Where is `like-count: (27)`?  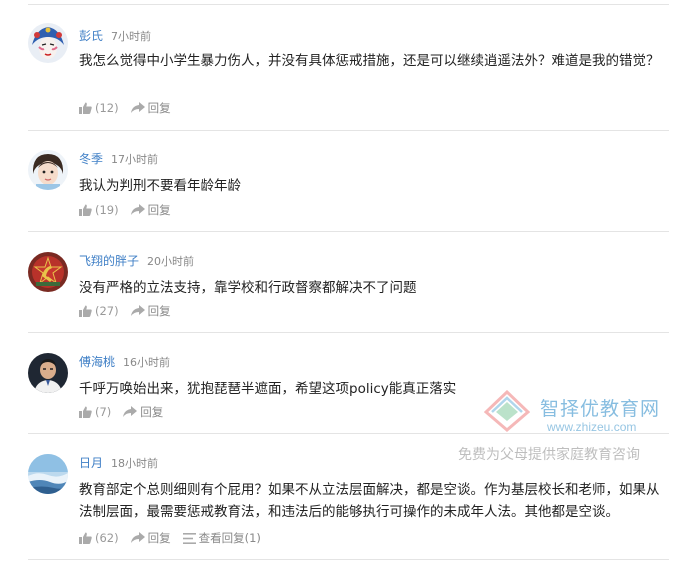 like-count: (27) is located at coordinates (107, 311).